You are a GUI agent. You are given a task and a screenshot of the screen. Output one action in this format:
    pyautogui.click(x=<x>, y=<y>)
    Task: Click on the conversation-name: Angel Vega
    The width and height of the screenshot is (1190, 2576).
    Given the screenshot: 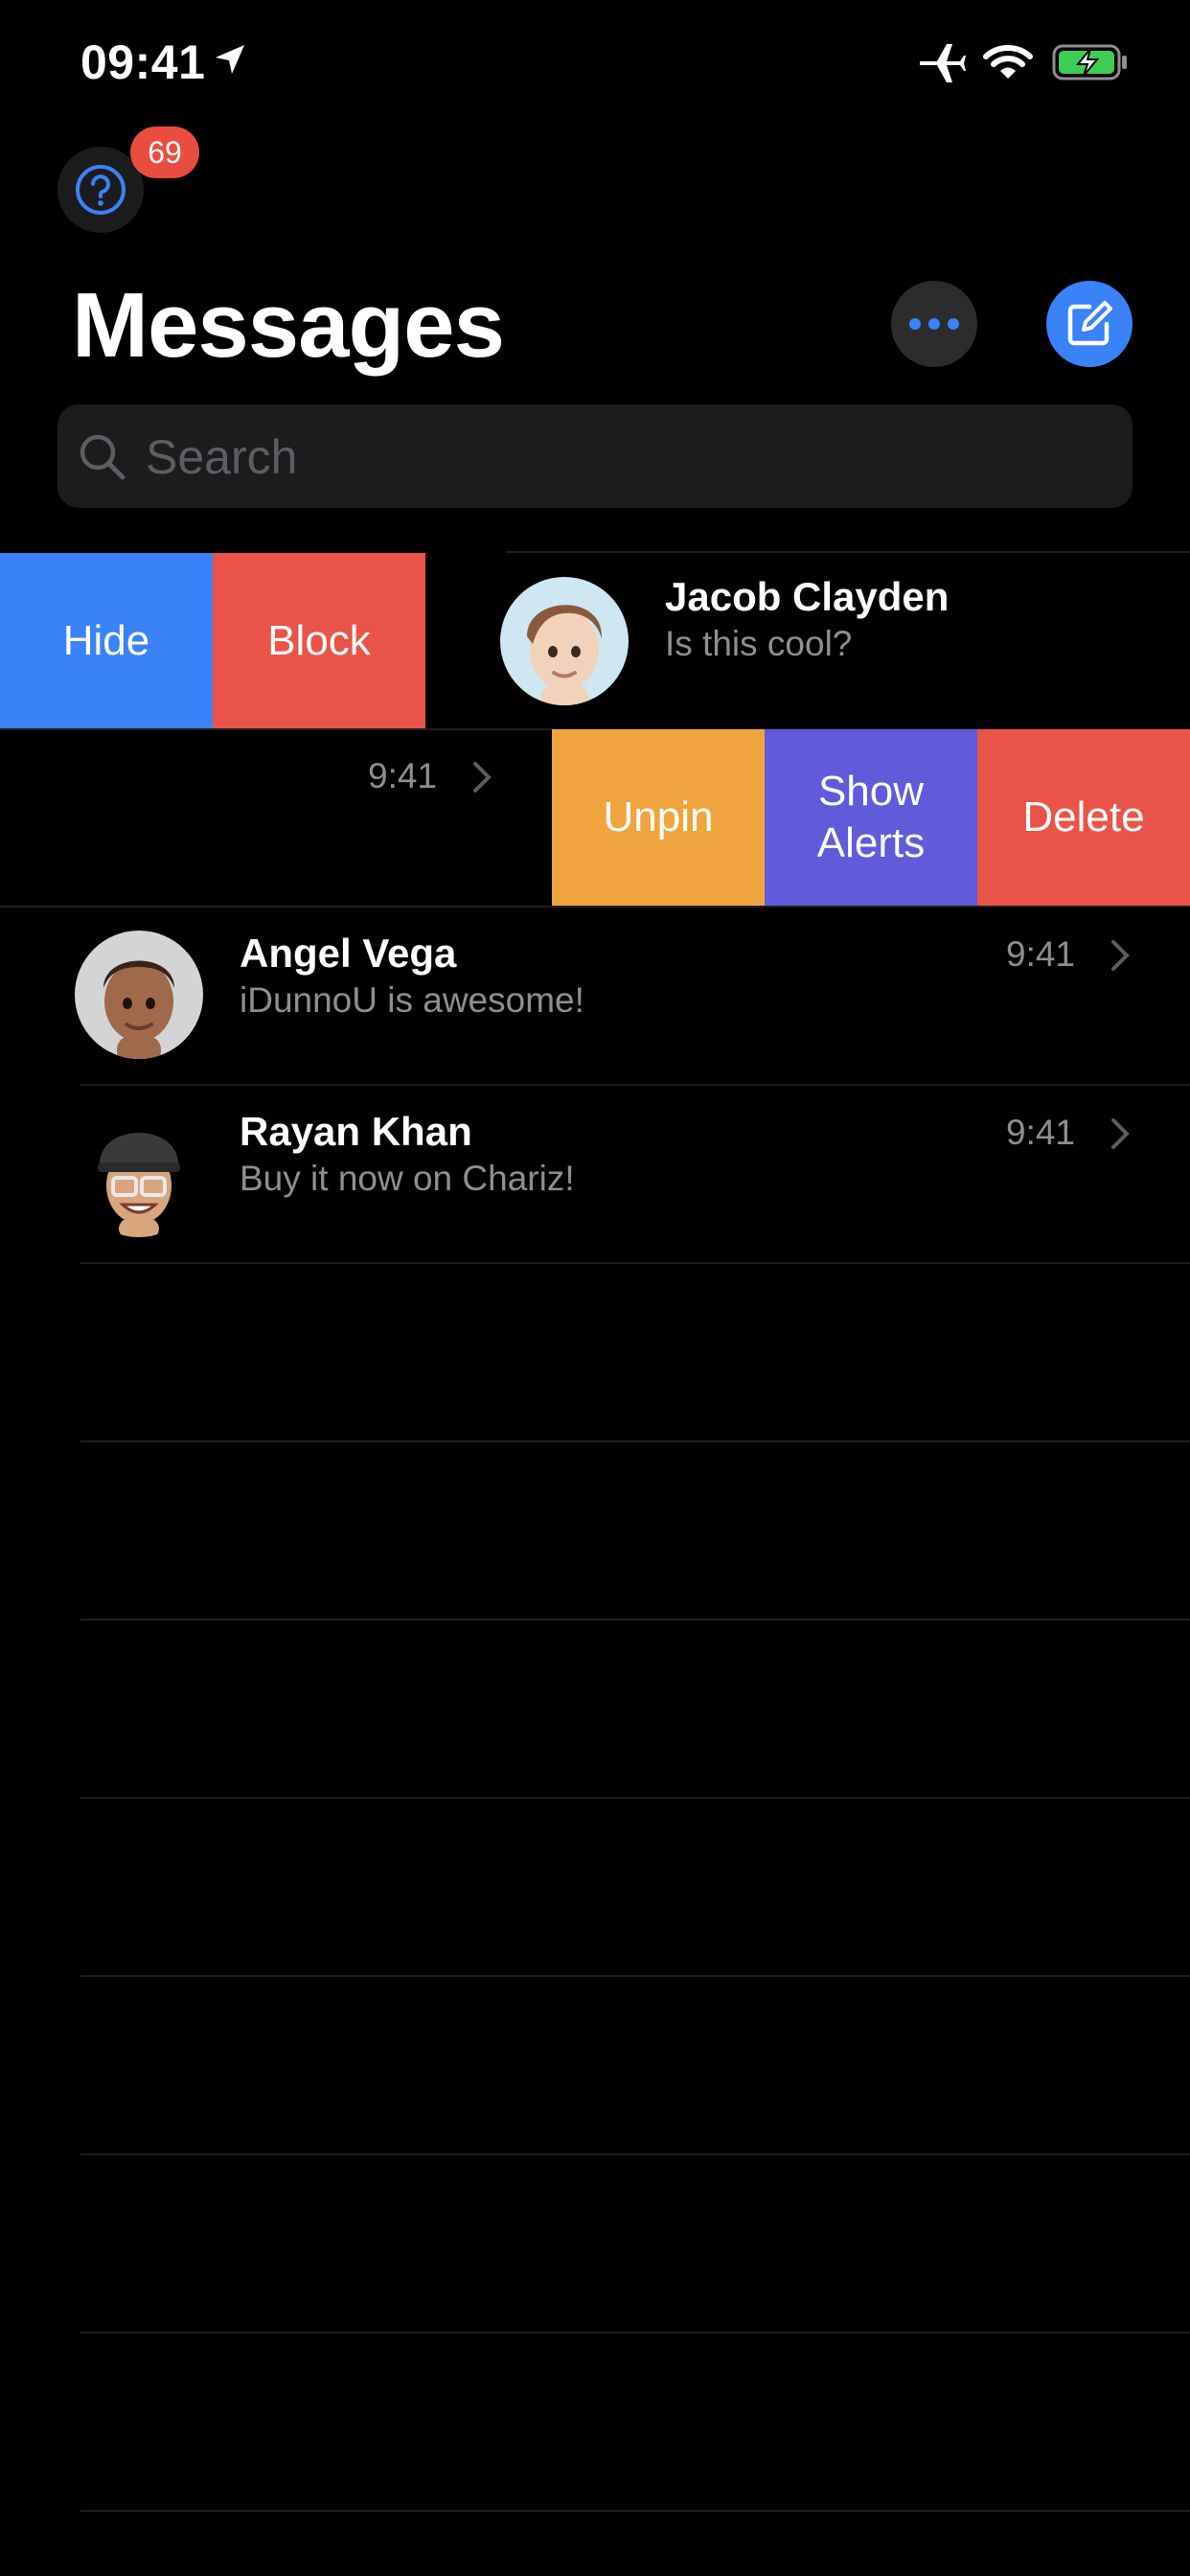 What is the action you would take?
    pyautogui.click(x=349, y=953)
    